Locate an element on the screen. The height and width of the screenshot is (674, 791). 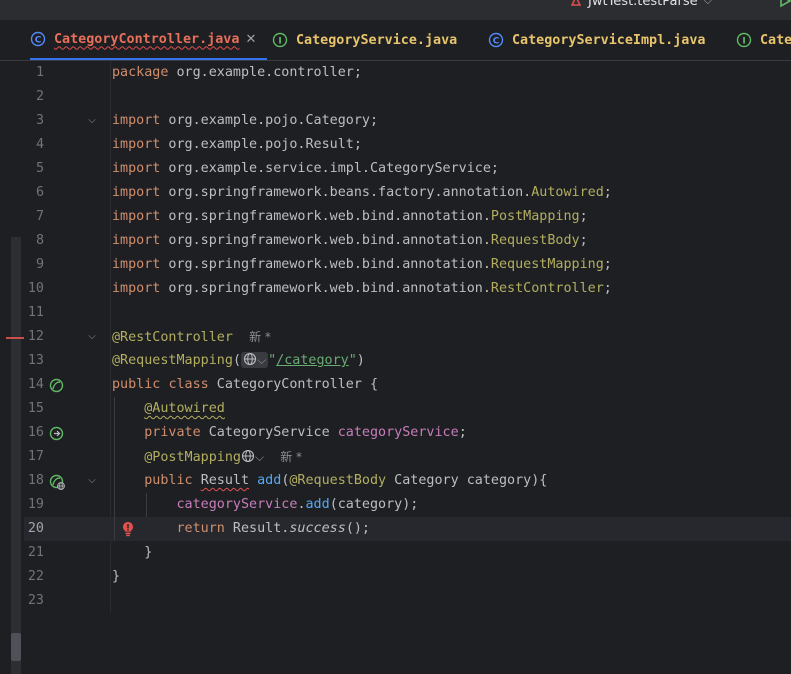
run-configuration-selector: JwtTest.testParse ⌵ is located at coordinates (641, 5).